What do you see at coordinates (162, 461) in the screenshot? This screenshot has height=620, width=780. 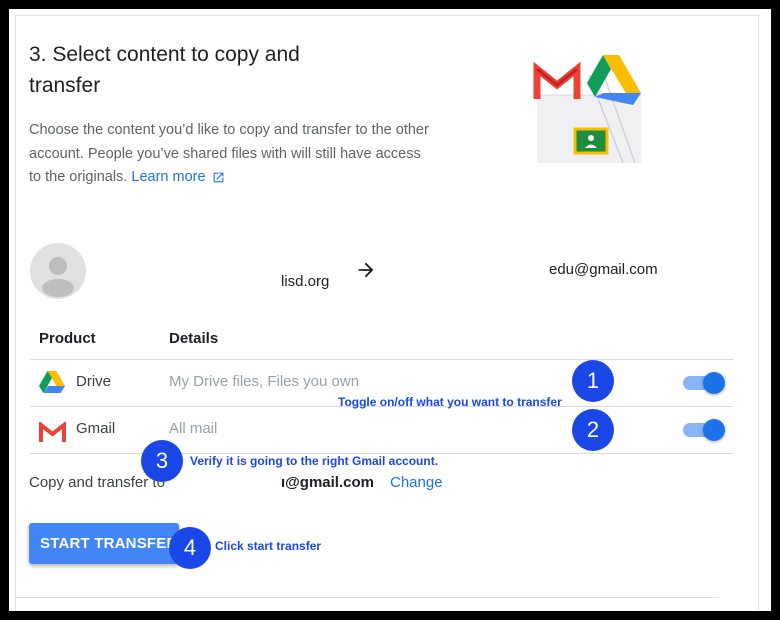 I see `callout-3-badge: 3` at bounding box center [162, 461].